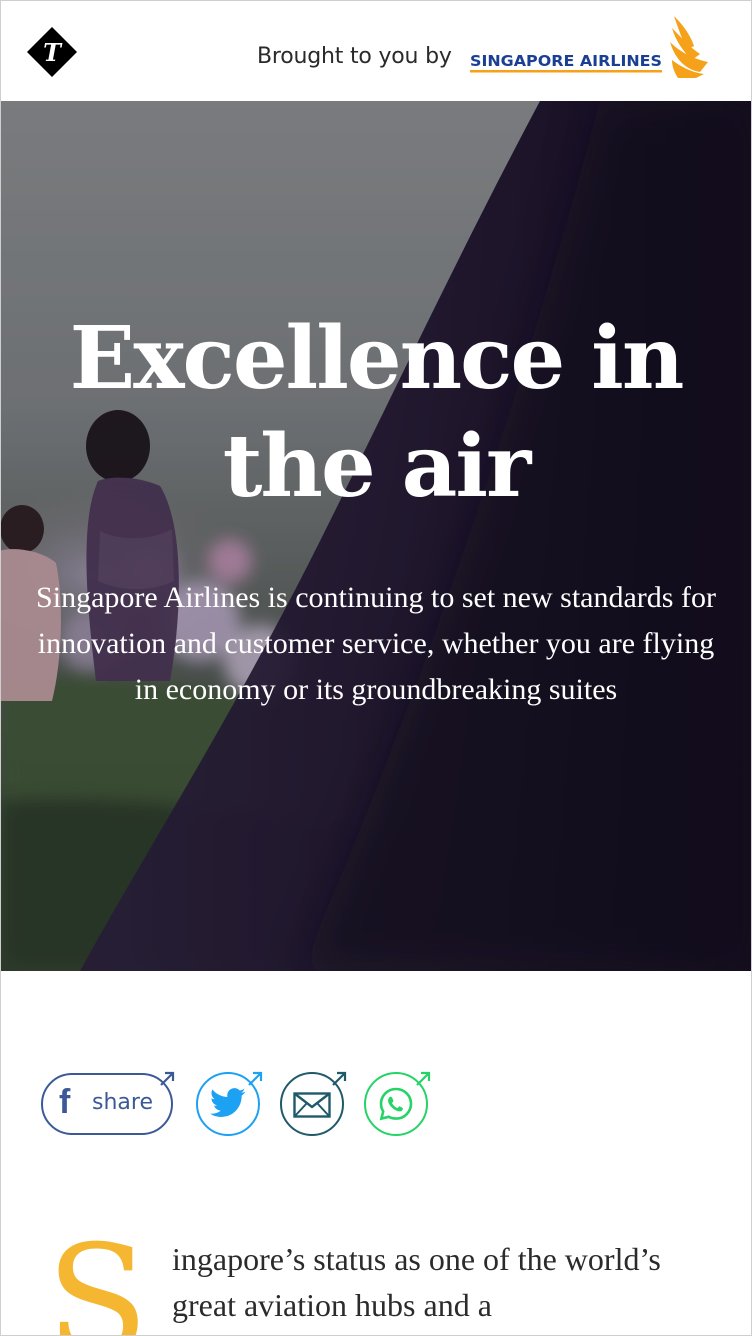  I want to click on facebook-share-label: share, so click(122, 1102).